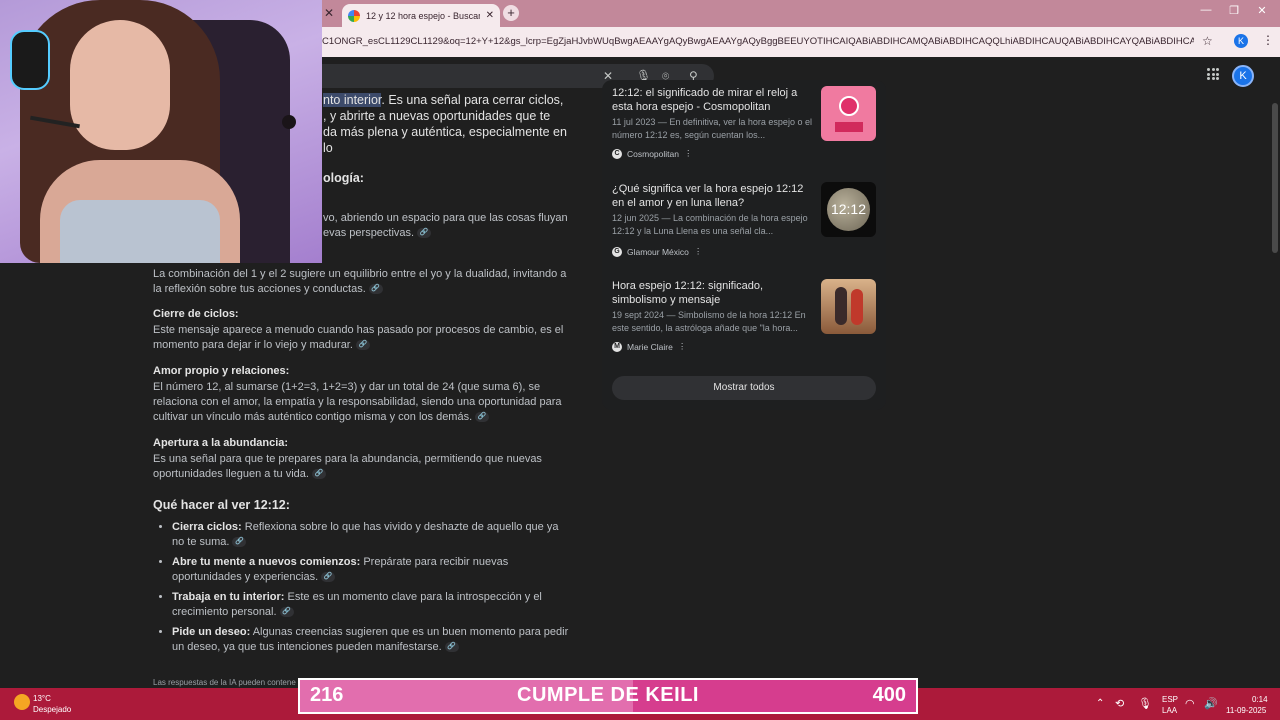  Describe the element at coordinates (42, 698) in the screenshot. I see `weather-temperature: 13°C` at that location.